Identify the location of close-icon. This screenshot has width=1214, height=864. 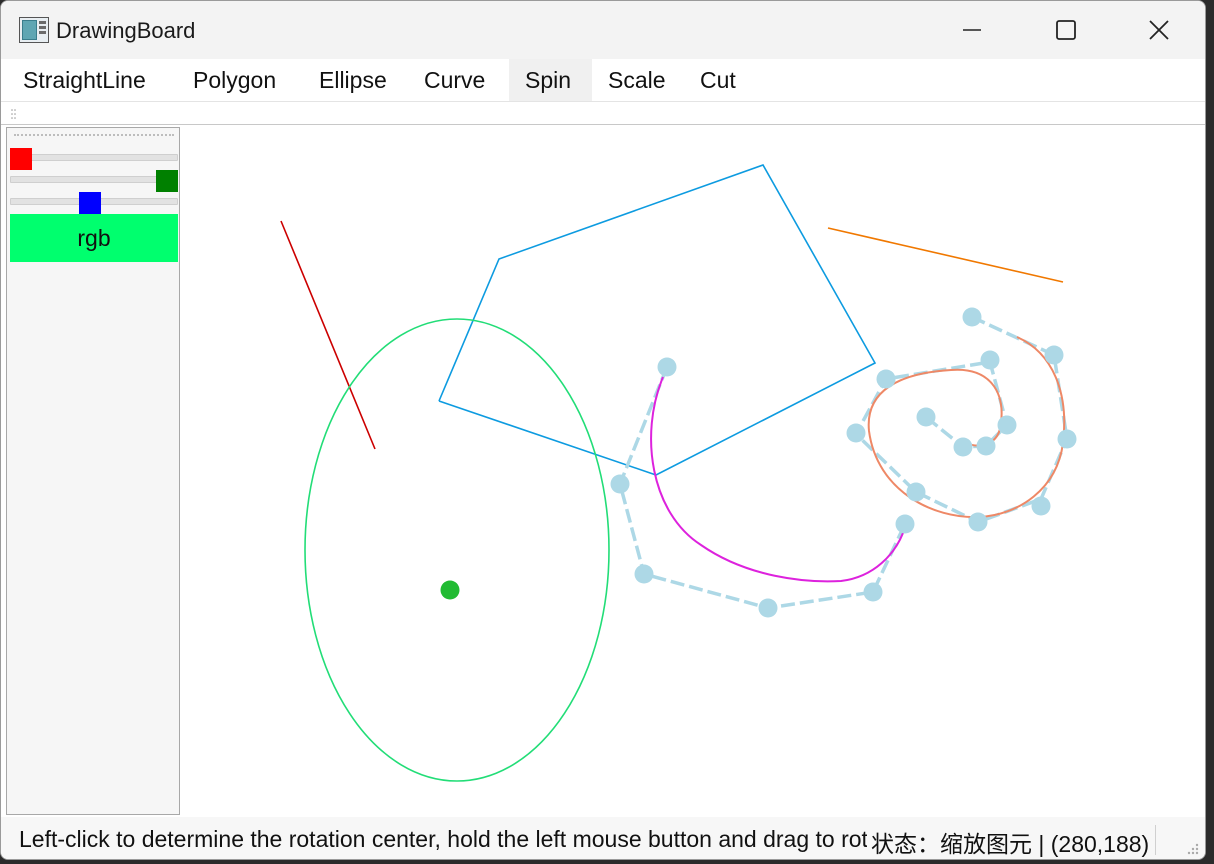
(1159, 30).